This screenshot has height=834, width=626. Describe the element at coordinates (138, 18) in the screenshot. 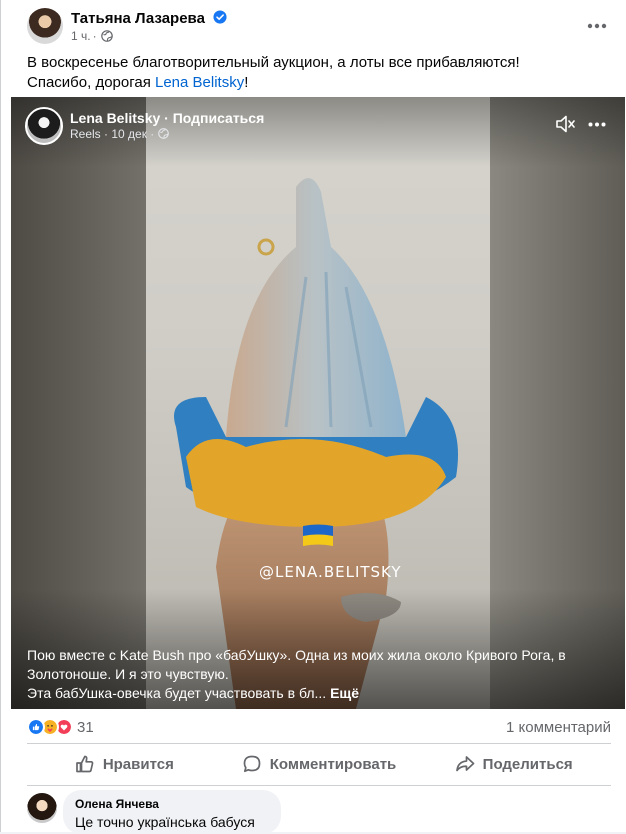

I see `post-author-name: Татьяна Лазарева` at that location.